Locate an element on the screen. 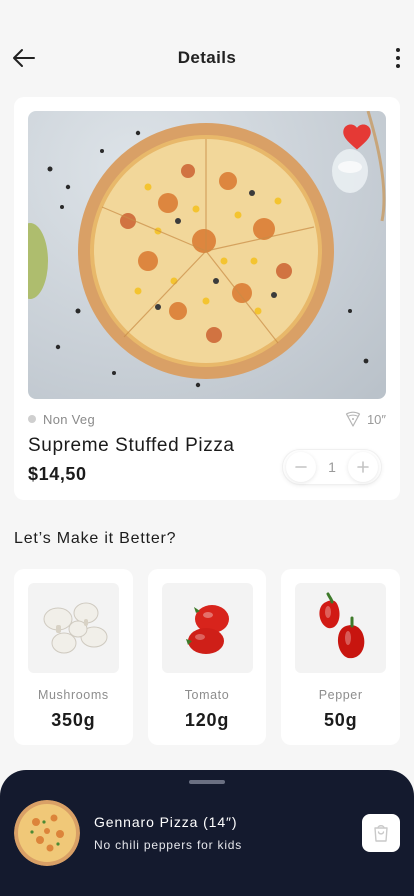 The height and width of the screenshot is (896, 414). quantity-value: 1 is located at coordinates (332, 467).